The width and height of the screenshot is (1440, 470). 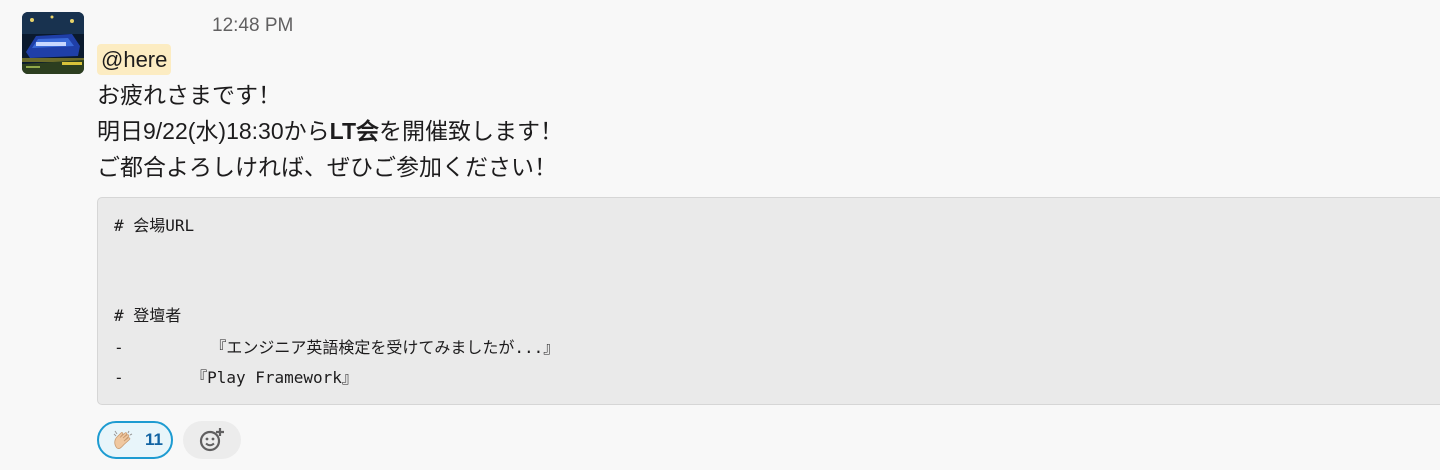 What do you see at coordinates (768, 131) in the screenshot?
I see `message-line-2: 明日9/22(水)18:30からLT会を開催致します！` at bounding box center [768, 131].